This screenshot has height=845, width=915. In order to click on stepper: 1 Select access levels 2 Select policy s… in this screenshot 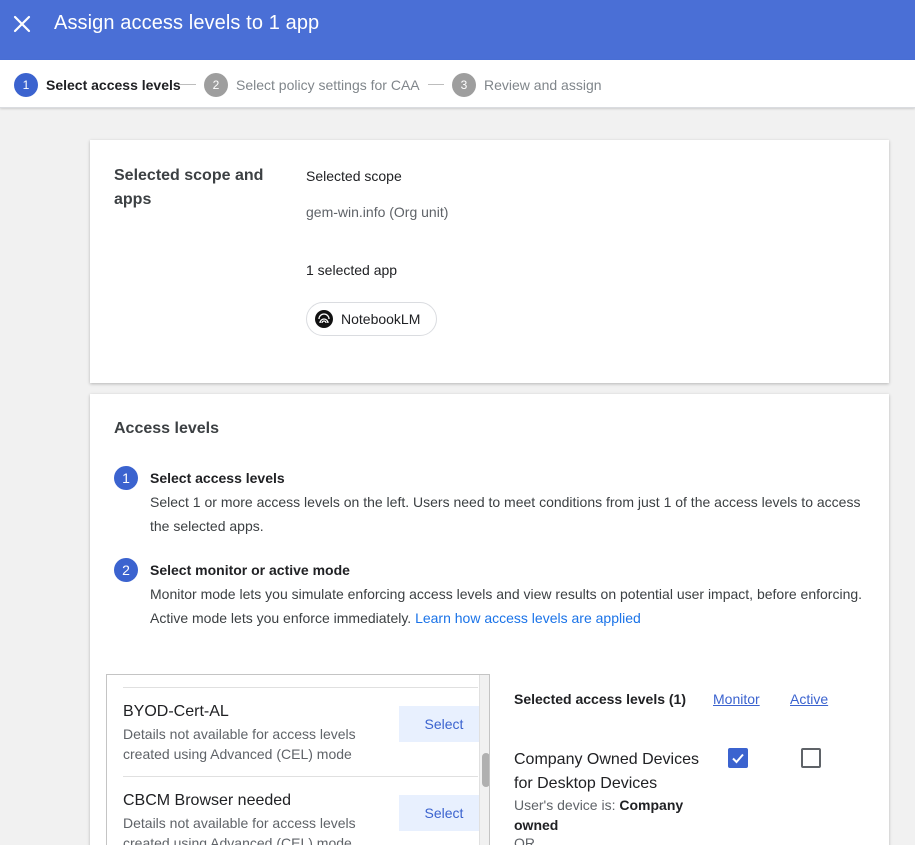, I will do `click(457, 84)`.